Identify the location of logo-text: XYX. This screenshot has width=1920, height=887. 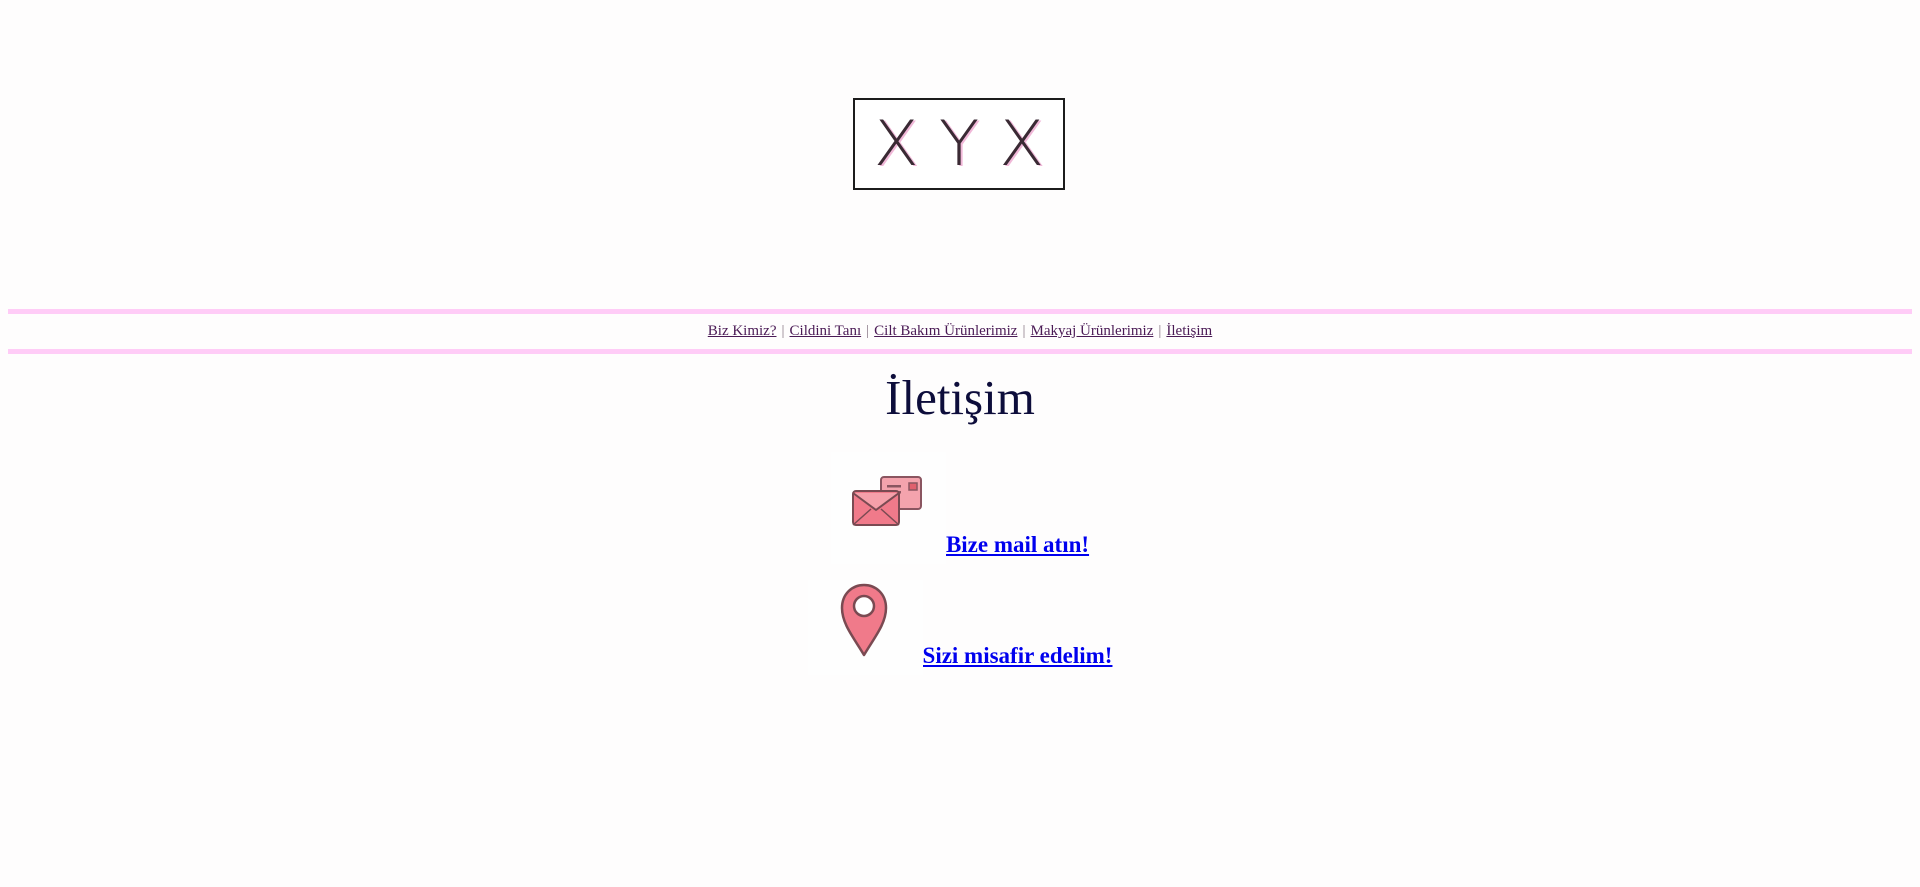
(969, 143).